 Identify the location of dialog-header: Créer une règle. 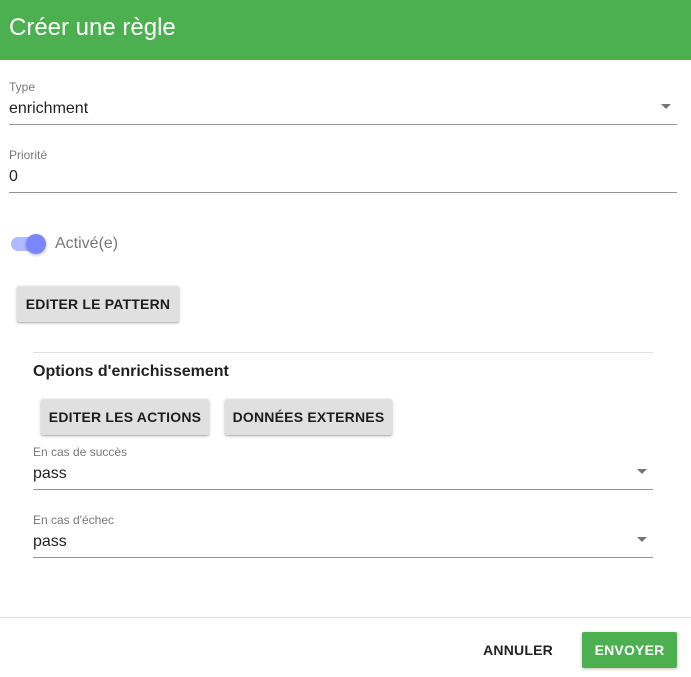
(345, 30).